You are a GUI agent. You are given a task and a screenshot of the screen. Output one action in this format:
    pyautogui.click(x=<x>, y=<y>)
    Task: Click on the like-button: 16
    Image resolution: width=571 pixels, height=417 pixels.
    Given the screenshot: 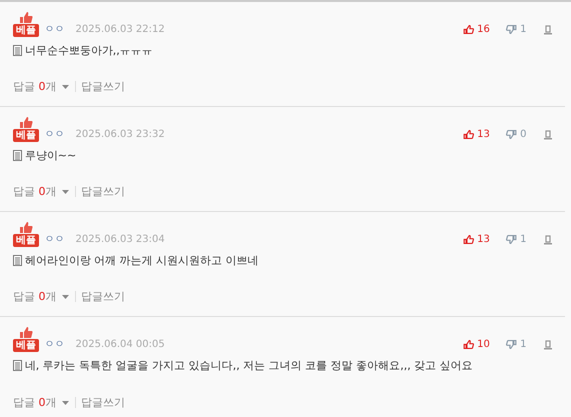 What is the action you would take?
    pyautogui.click(x=476, y=29)
    